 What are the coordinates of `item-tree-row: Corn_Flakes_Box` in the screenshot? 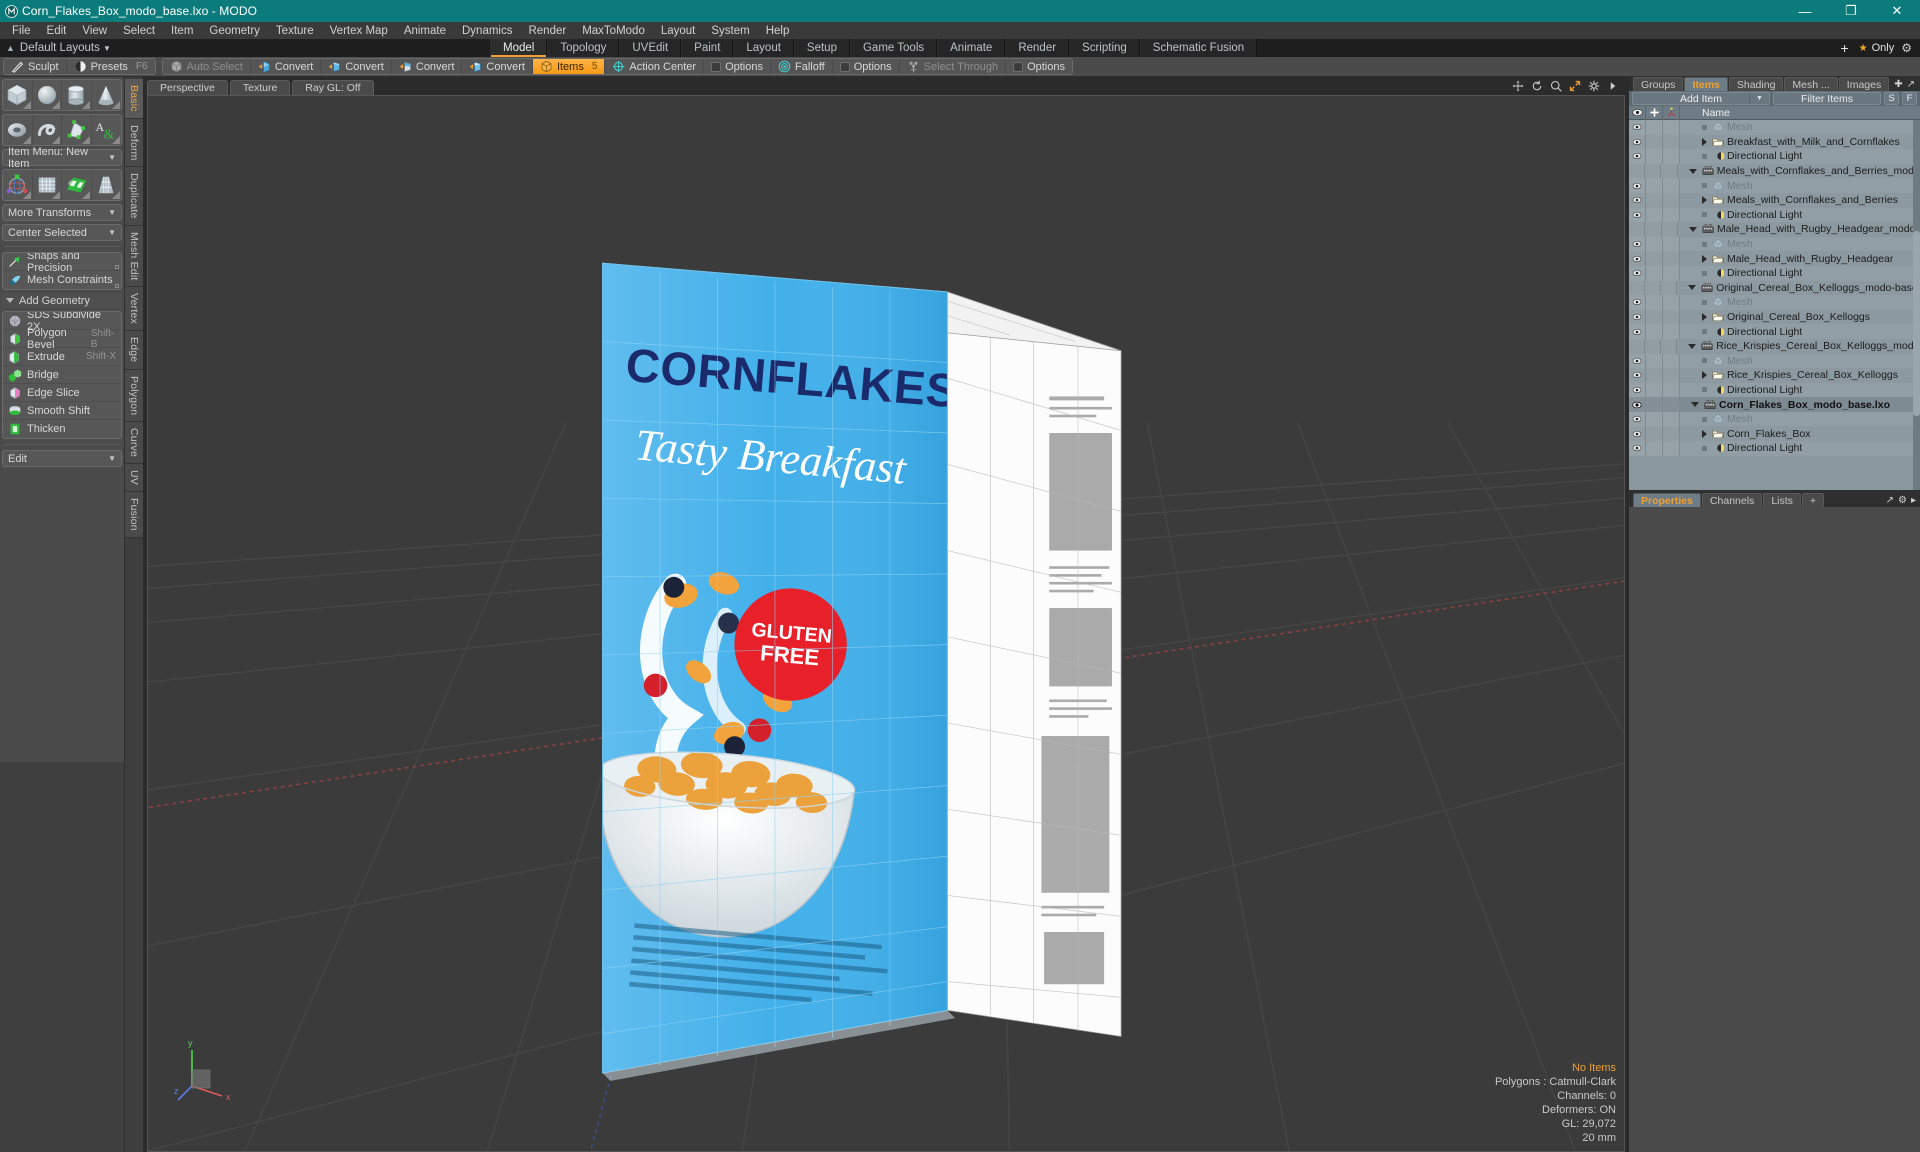 It's located at (1774, 434).